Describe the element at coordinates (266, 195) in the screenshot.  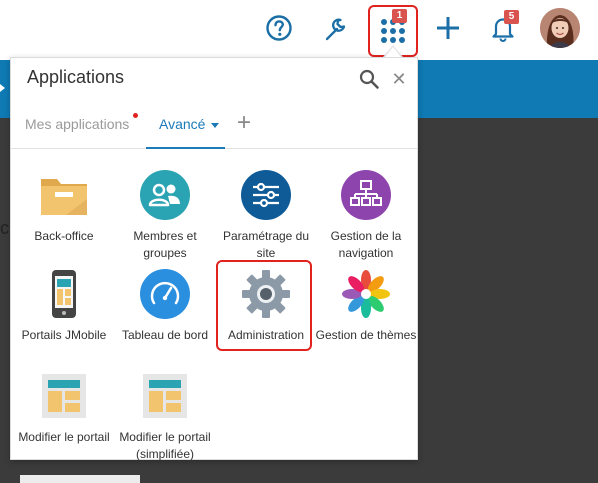
I see `sliders-icon` at that location.